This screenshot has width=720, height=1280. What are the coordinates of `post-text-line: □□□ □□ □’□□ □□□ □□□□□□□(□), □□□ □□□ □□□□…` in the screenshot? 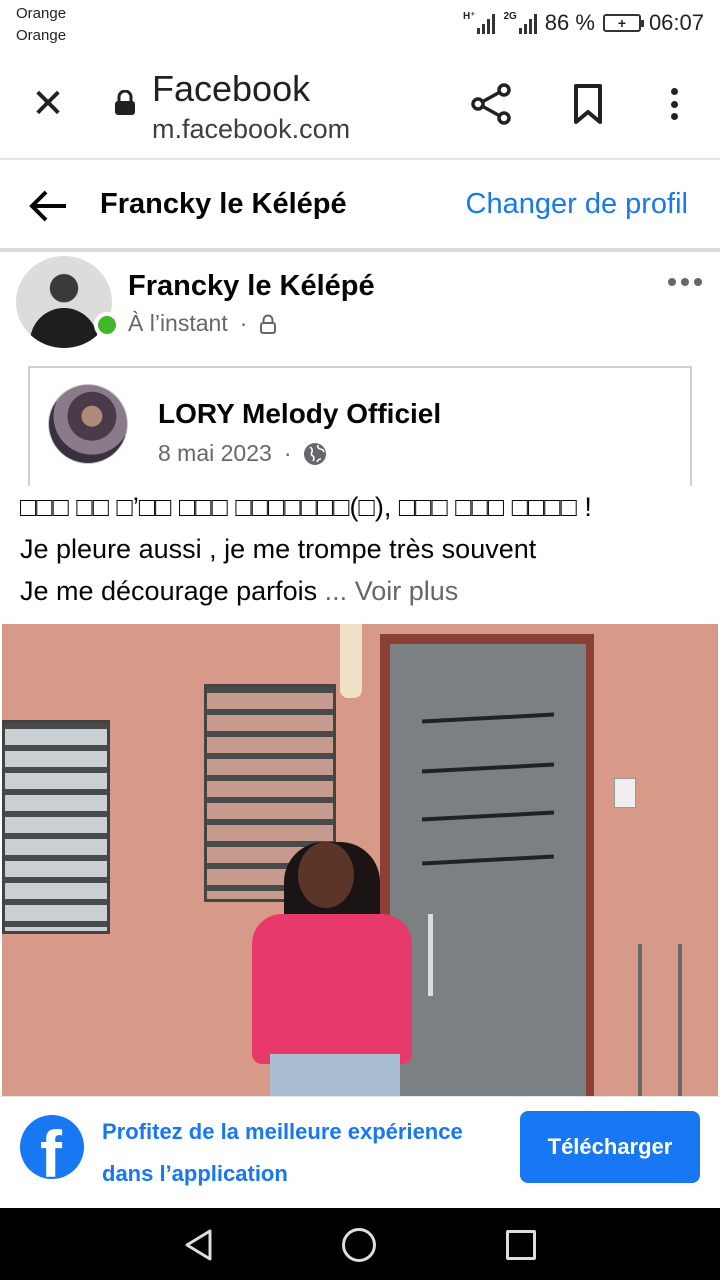 It's located at (306, 507).